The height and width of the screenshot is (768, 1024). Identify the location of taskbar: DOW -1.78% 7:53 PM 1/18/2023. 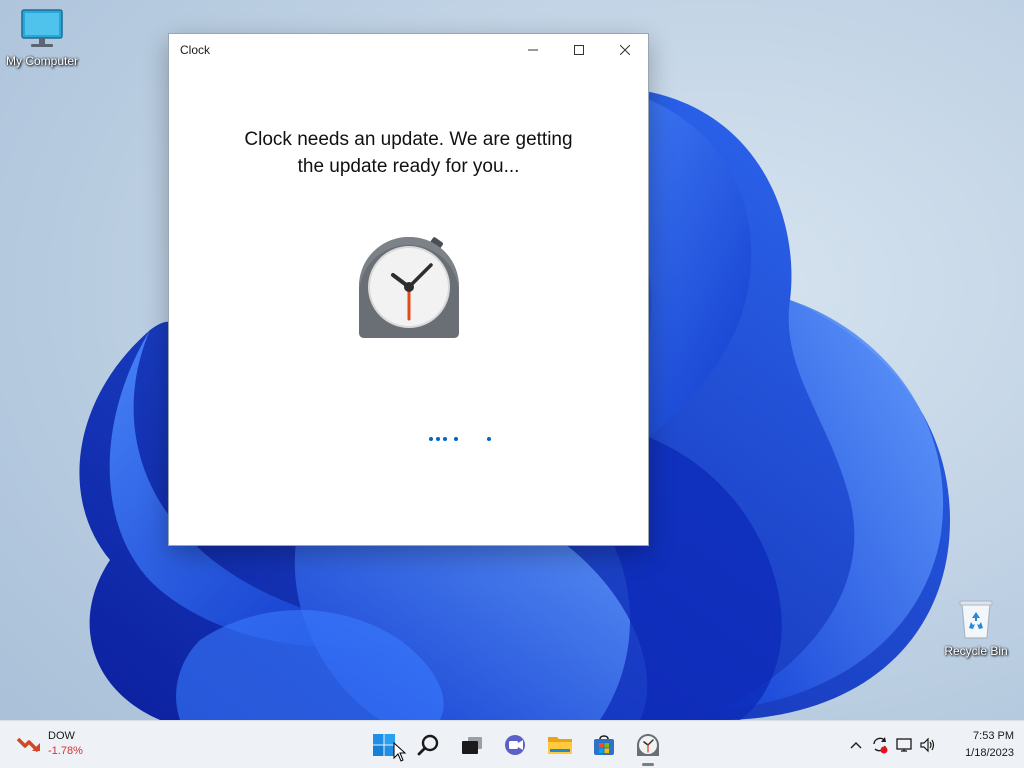
(512, 744).